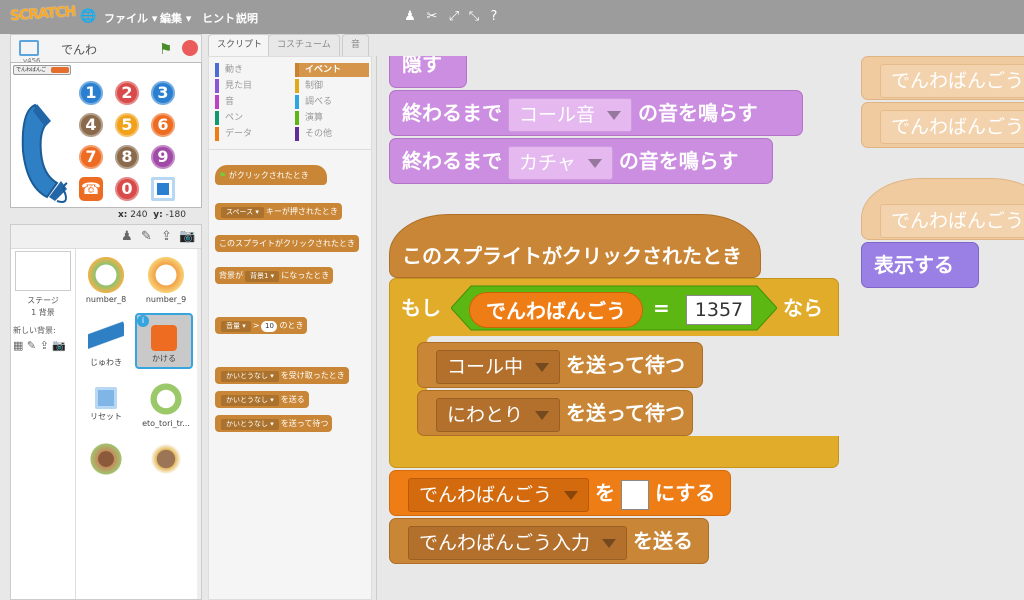  What do you see at coordinates (127, 93) in the screenshot?
I see `key-2: 2` at bounding box center [127, 93].